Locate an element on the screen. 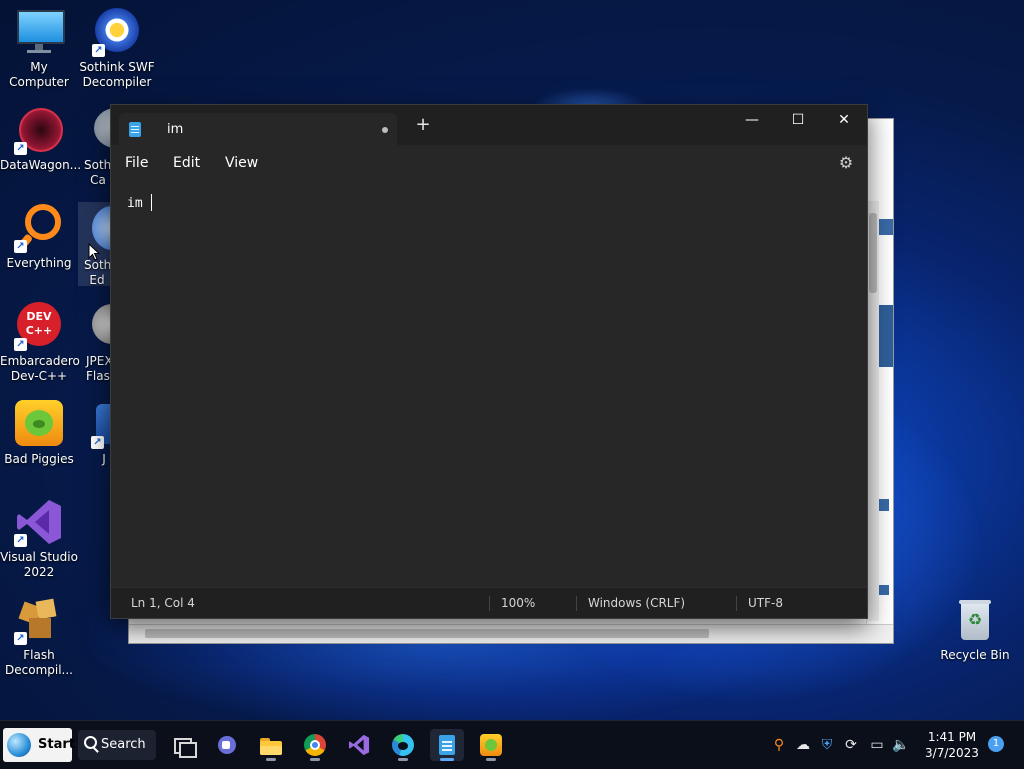  visual-studio-icon is located at coordinates (359, 745).